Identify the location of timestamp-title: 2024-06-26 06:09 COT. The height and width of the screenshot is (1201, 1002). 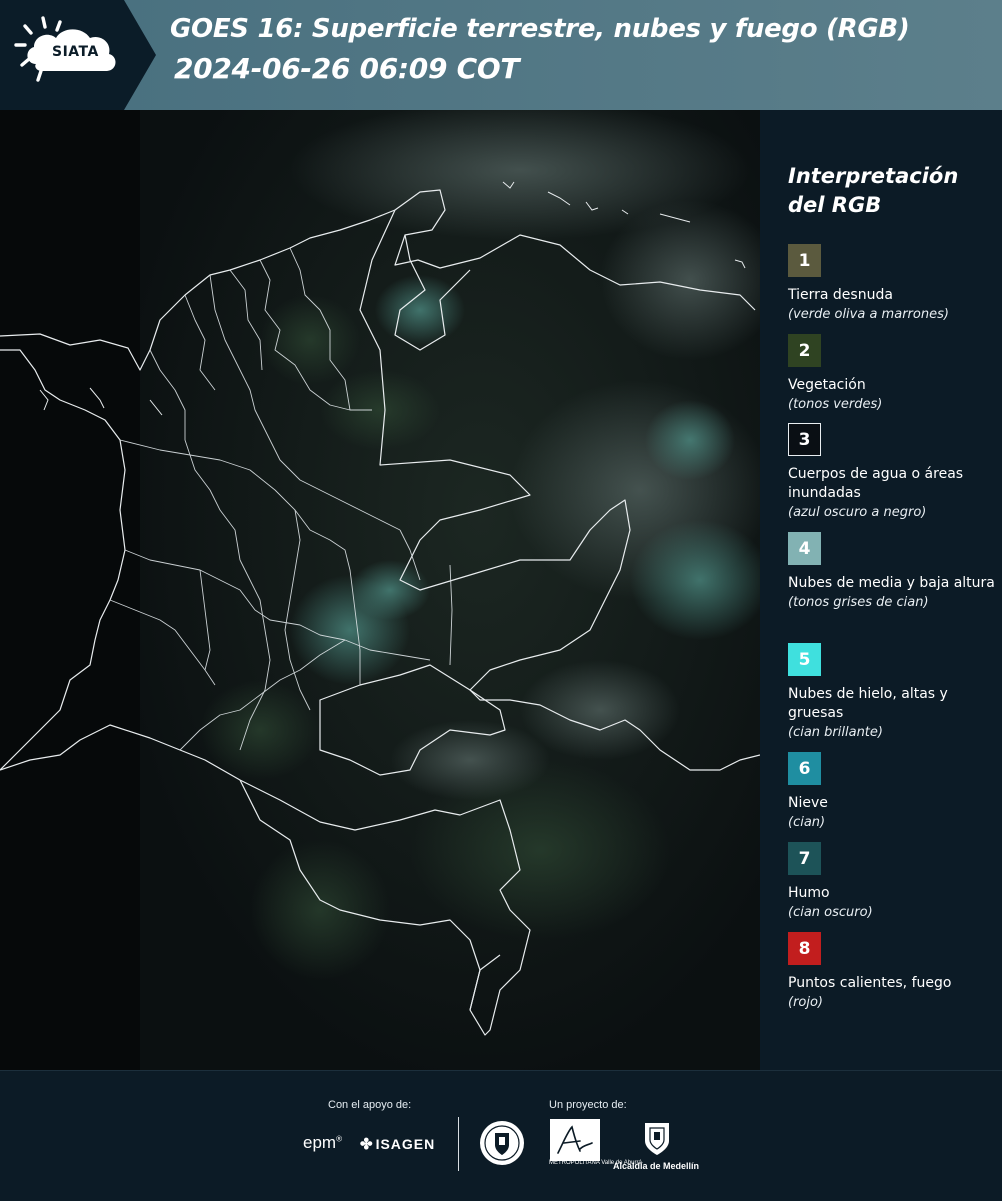
(347, 68).